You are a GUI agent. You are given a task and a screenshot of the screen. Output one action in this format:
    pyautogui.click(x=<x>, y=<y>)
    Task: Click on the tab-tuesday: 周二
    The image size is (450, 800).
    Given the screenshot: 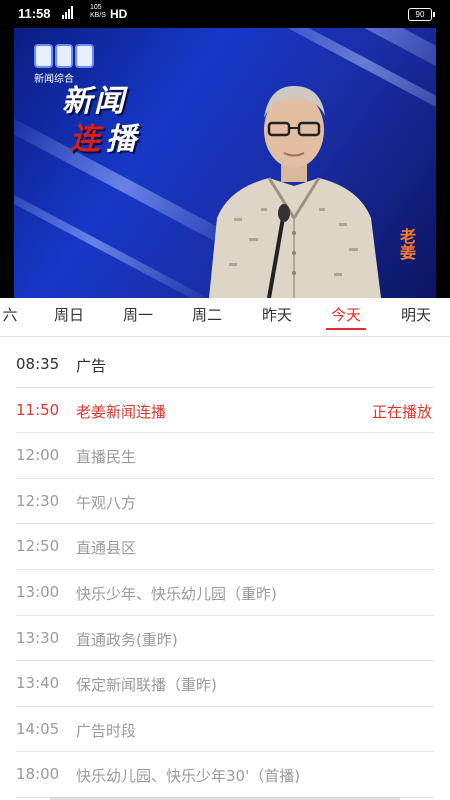 What is the action you would take?
    pyautogui.click(x=207, y=317)
    